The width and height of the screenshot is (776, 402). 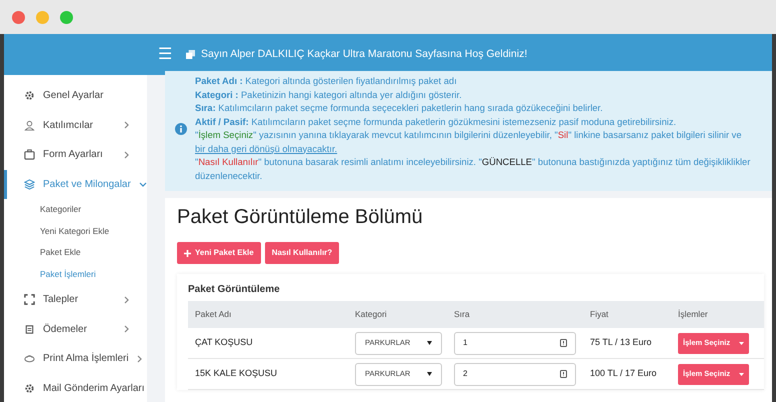 I want to click on submenu-item: Paket Ekle, so click(x=75, y=253).